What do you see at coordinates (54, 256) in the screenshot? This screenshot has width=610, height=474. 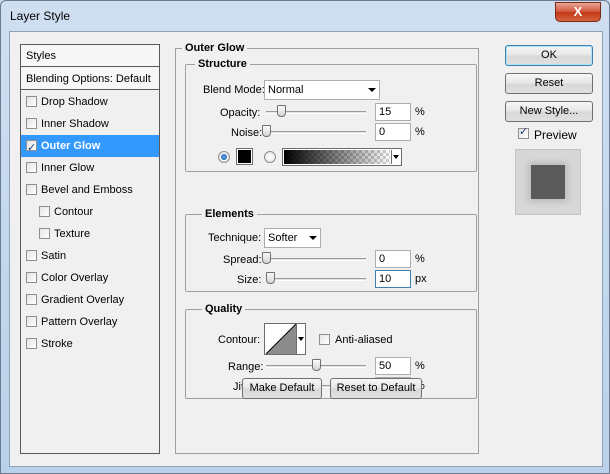 I see `sidebar-item-label: Satin` at bounding box center [54, 256].